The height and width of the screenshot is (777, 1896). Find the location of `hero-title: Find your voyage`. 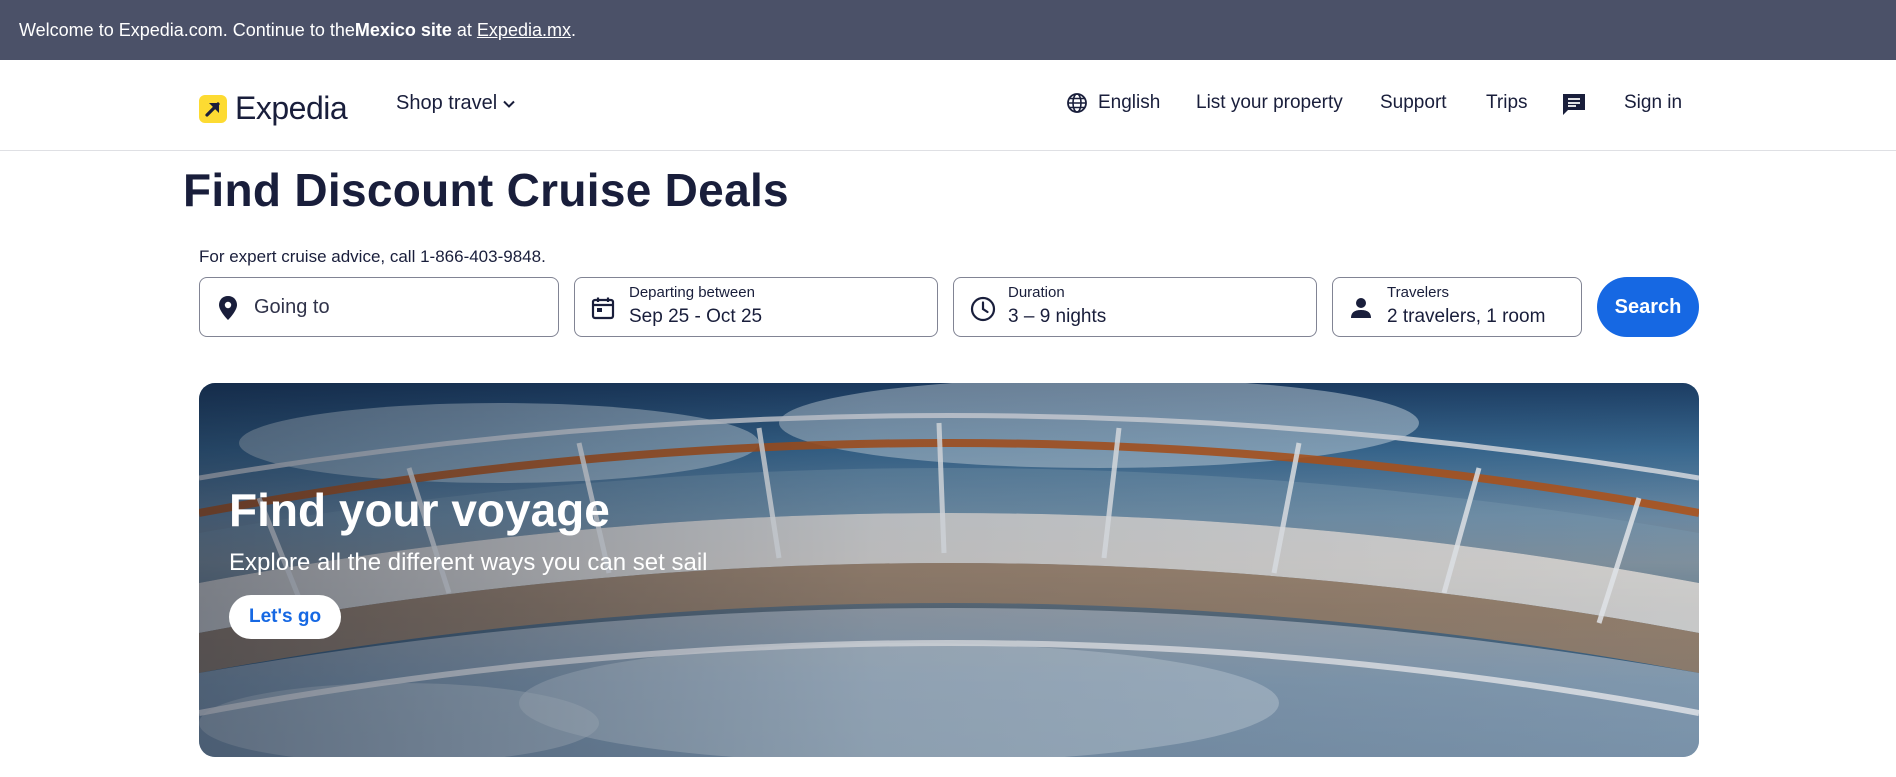

hero-title: Find your voyage is located at coordinates (419, 510).